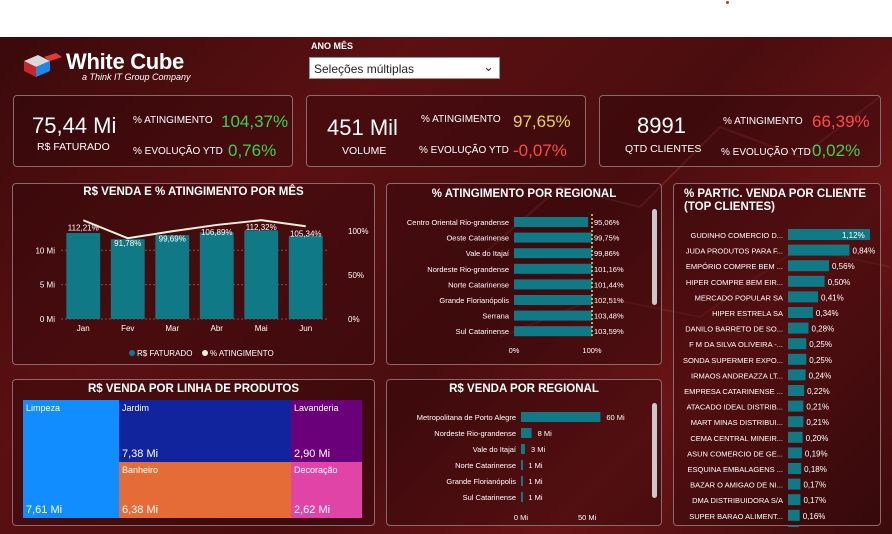 The height and width of the screenshot is (534, 892). What do you see at coordinates (205, 431) in the screenshot?
I see `treemap-tile-jardim: Jardim 7,38 Mi` at bounding box center [205, 431].